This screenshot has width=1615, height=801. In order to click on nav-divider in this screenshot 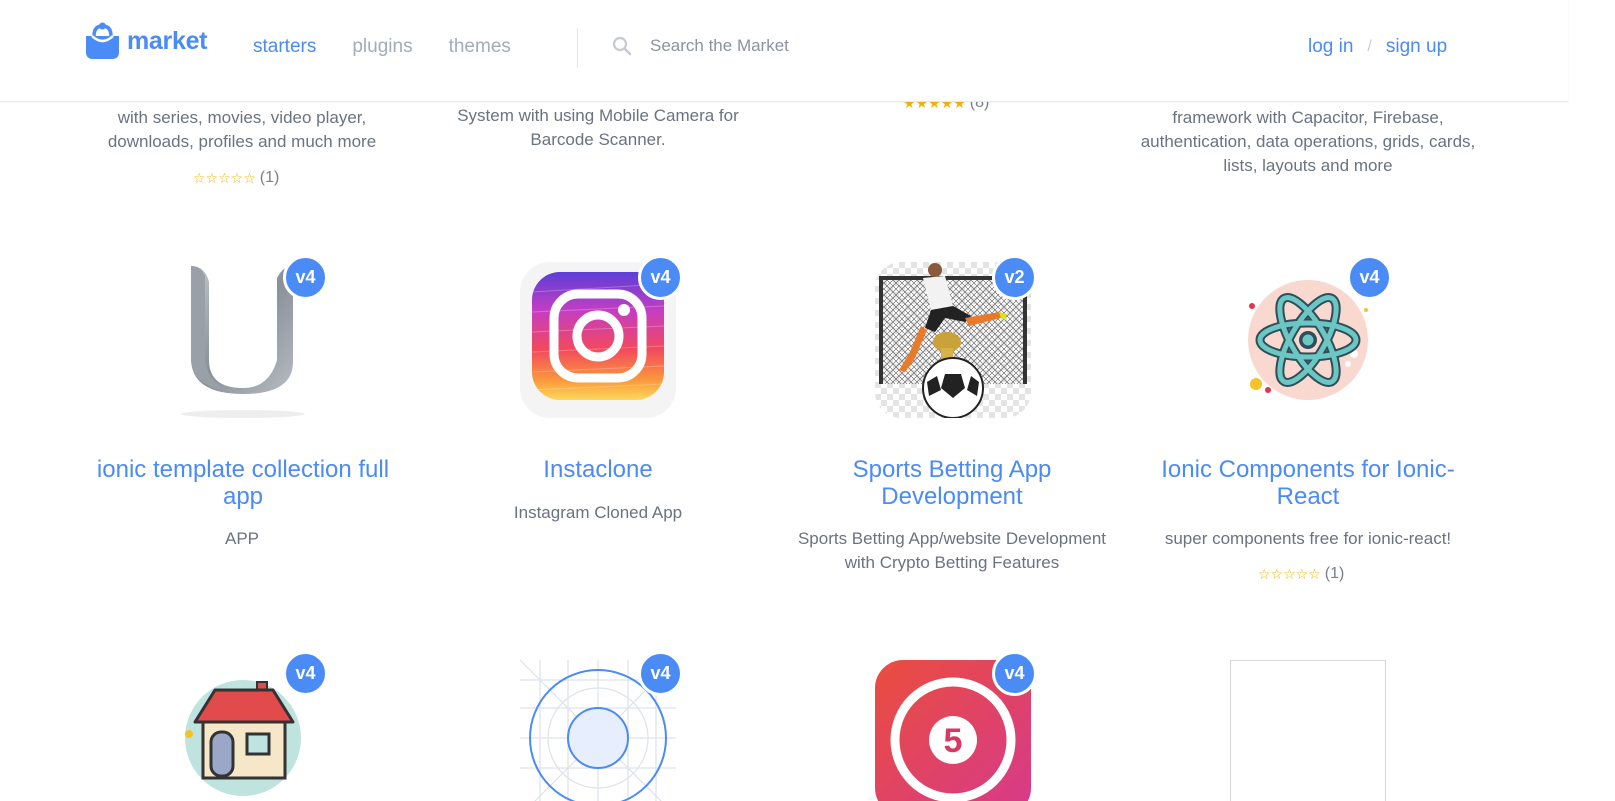, I will do `click(577, 48)`.